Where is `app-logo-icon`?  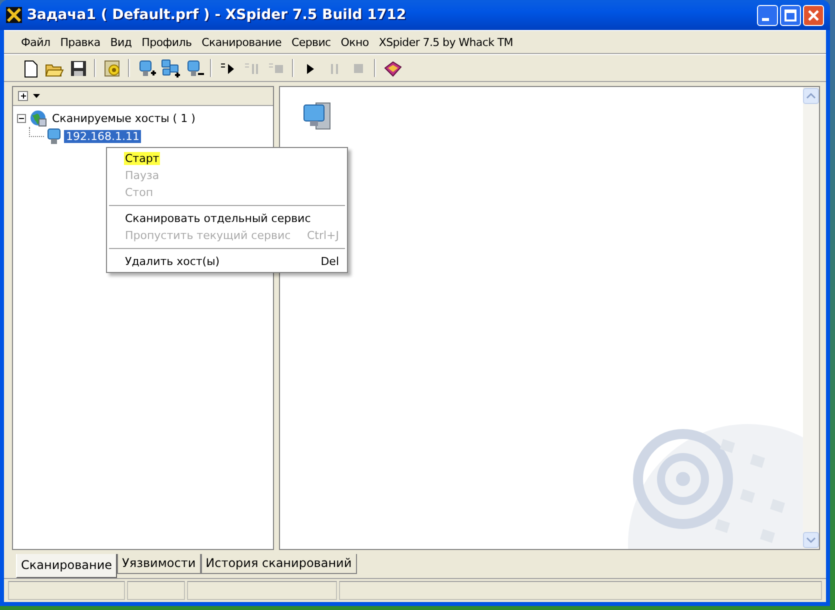
app-logo-icon is located at coordinates (14, 15).